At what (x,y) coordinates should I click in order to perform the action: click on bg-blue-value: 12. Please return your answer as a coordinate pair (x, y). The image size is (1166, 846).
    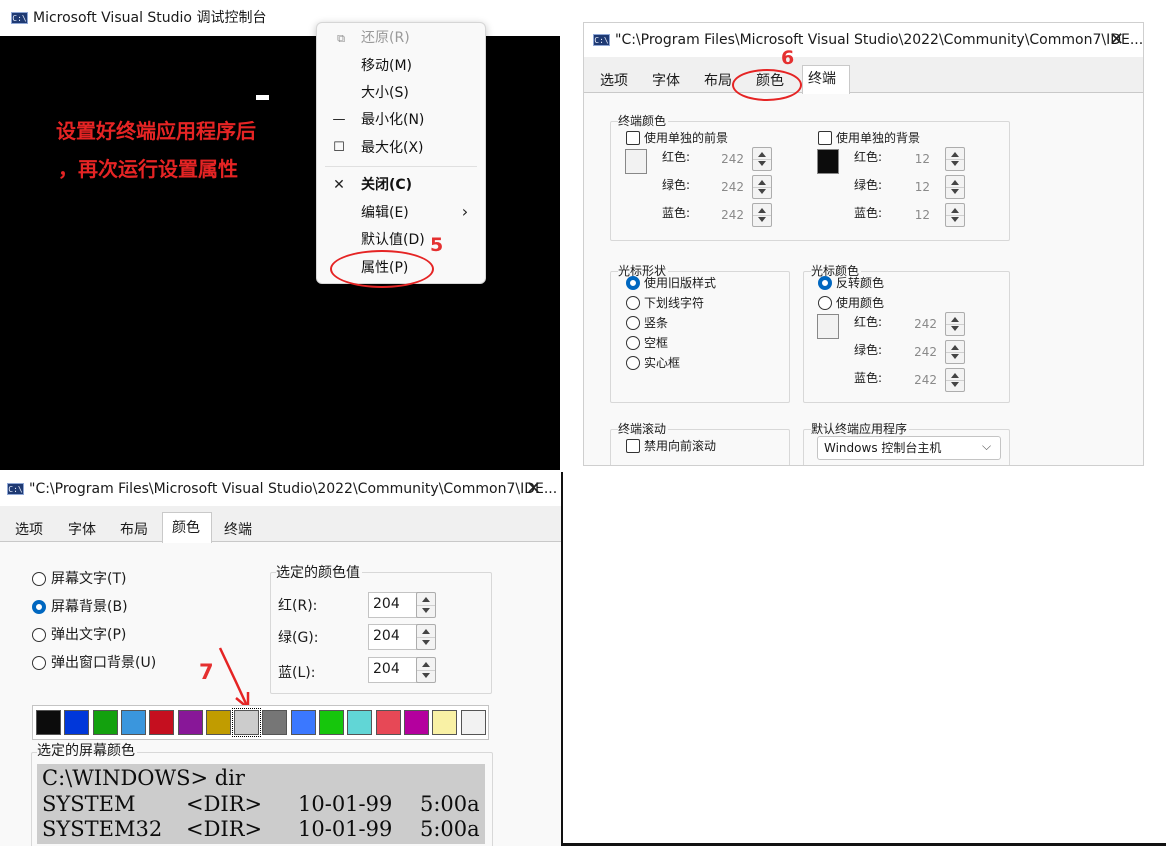
    Looking at the image, I should click on (915, 215).